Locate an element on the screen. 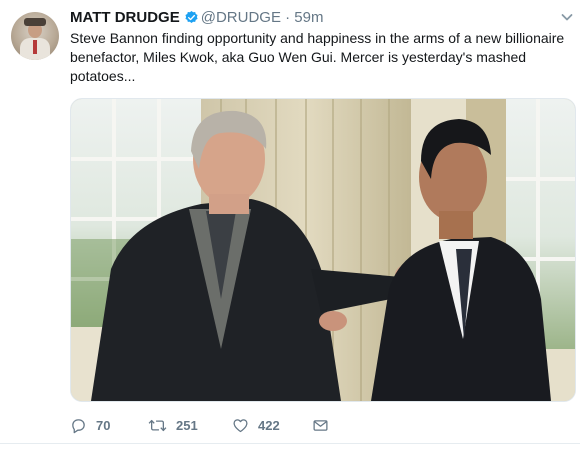 The width and height of the screenshot is (580, 450). chevron-down-icon is located at coordinates (567, 19).